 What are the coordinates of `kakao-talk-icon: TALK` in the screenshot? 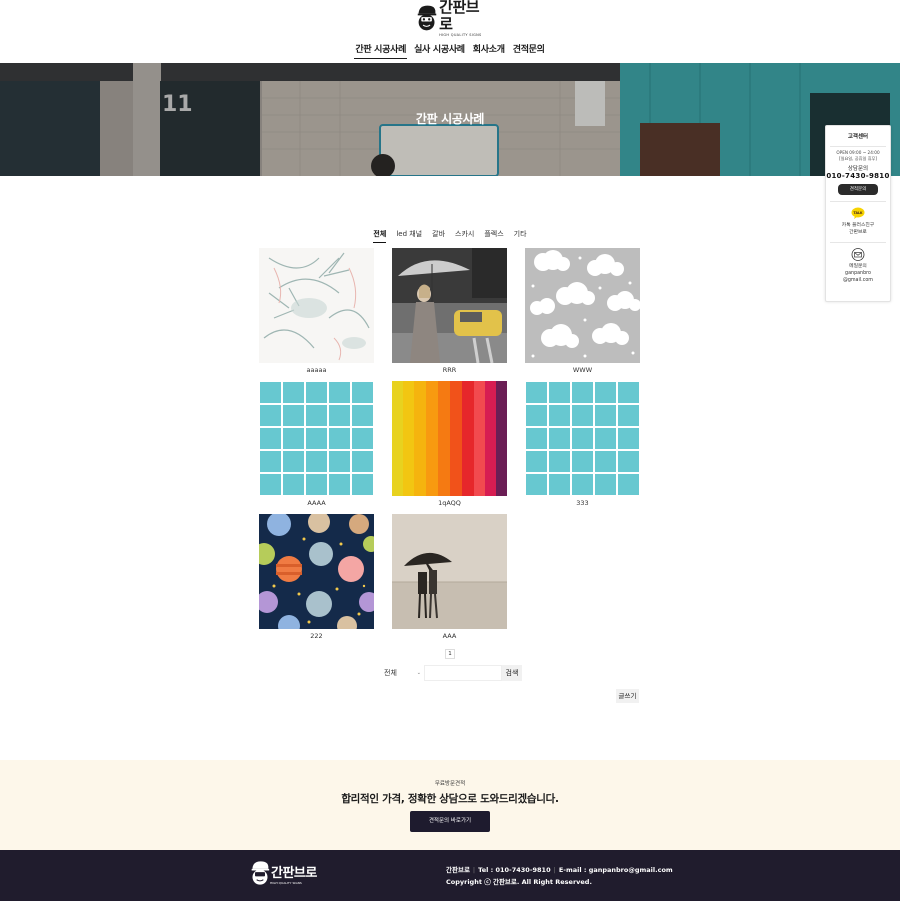 It's located at (858, 213).